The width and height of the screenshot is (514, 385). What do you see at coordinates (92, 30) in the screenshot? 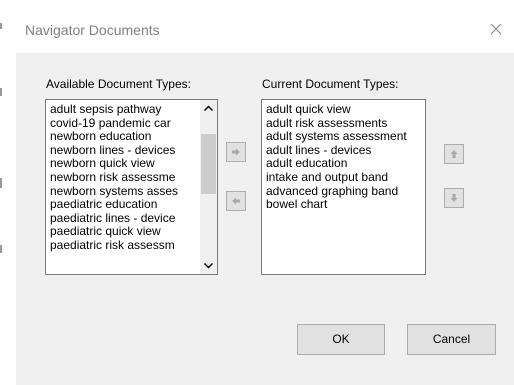
I see `dialog-title: Navigator Documents` at bounding box center [92, 30].